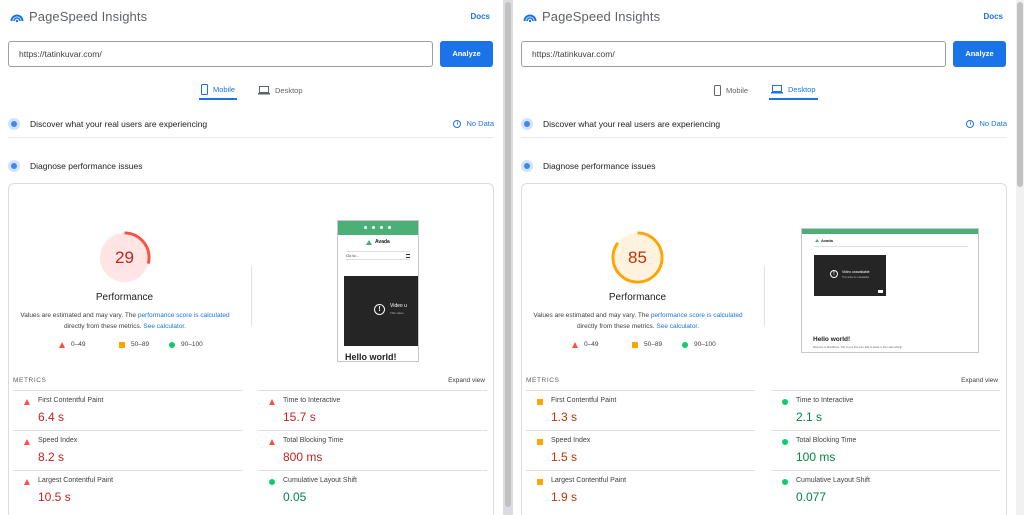  Describe the element at coordinates (885, 450) in the screenshot. I see `metric-item: Total Blocking Time 100 ms` at that location.